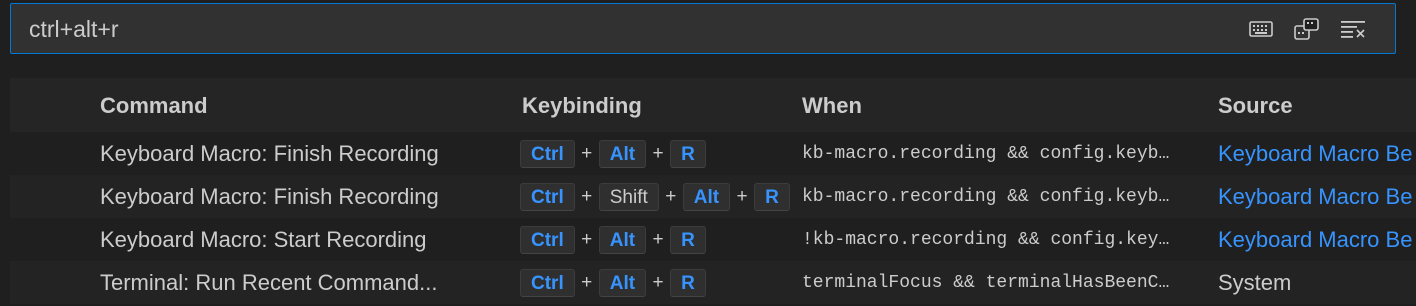 The height and width of the screenshot is (306, 1416). What do you see at coordinates (263, 239) in the screenshot?
I see `command-label: Keyboard Macro: Start Recording` at bounding box center [263, 239].